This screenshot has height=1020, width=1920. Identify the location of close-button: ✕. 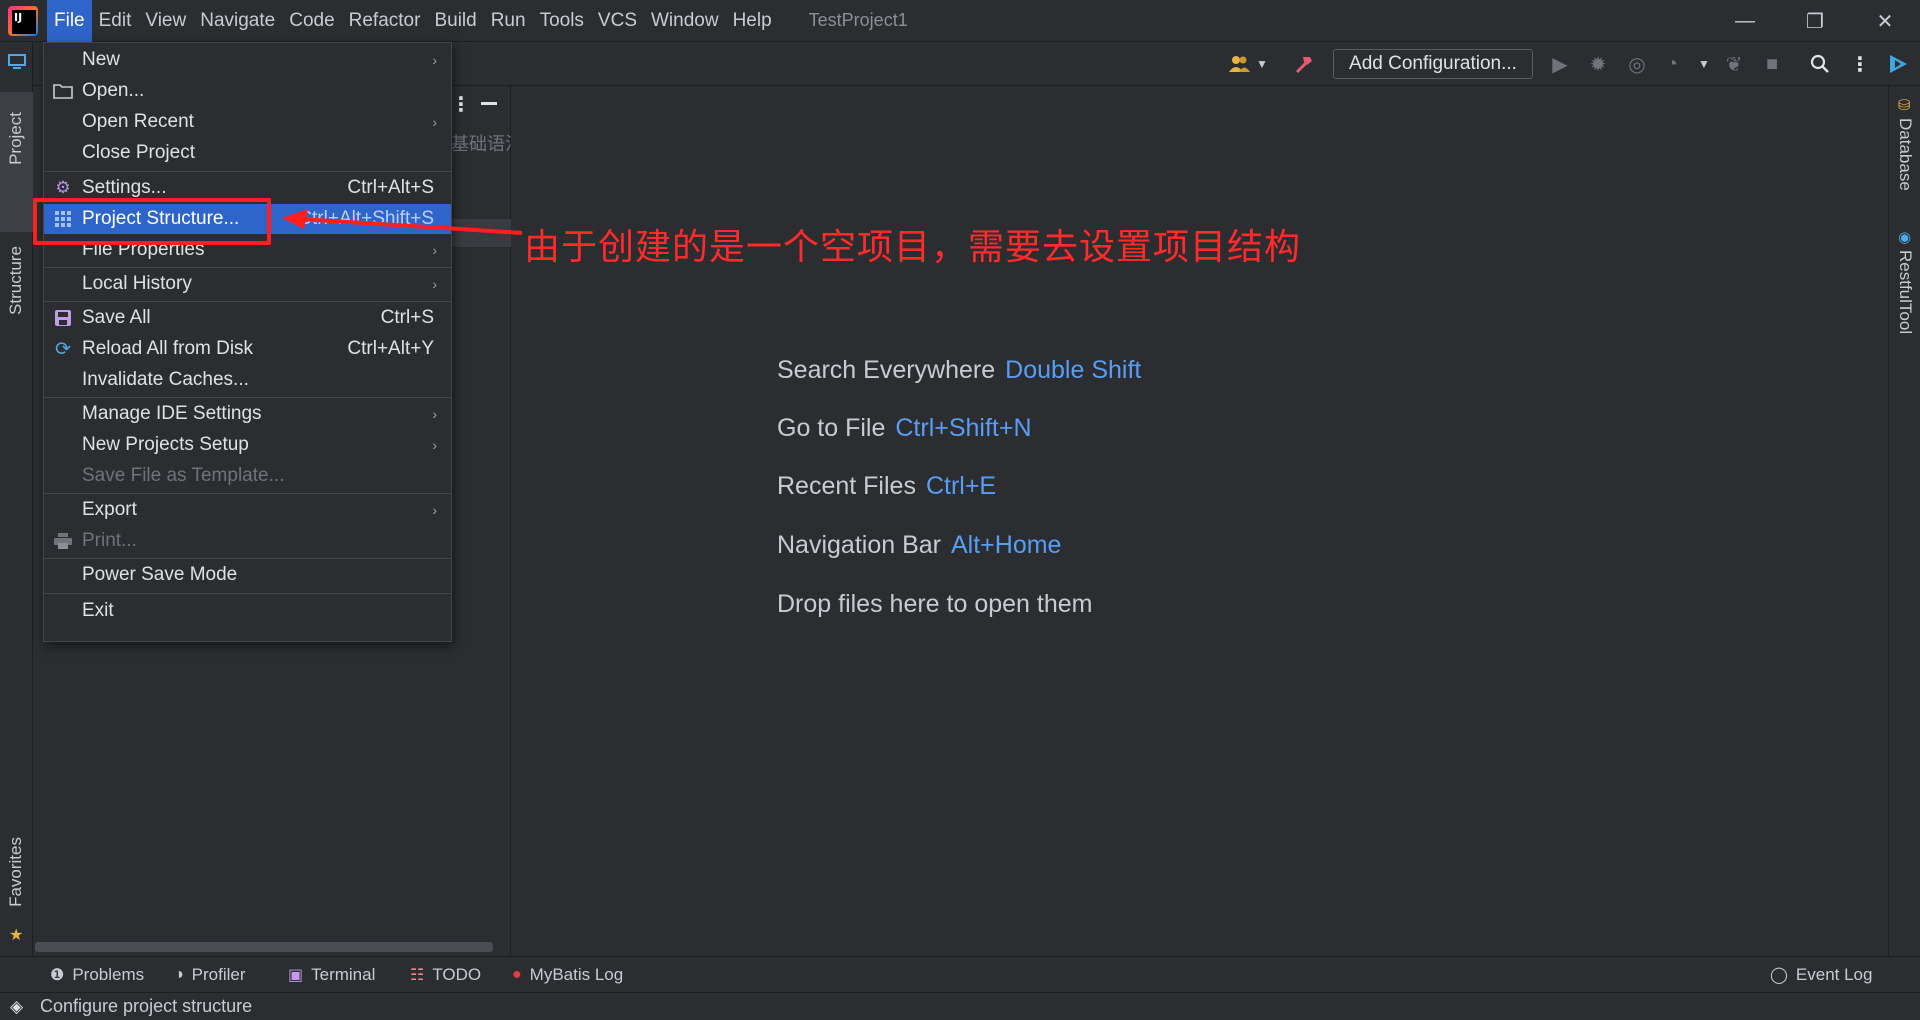
(1885, 21).